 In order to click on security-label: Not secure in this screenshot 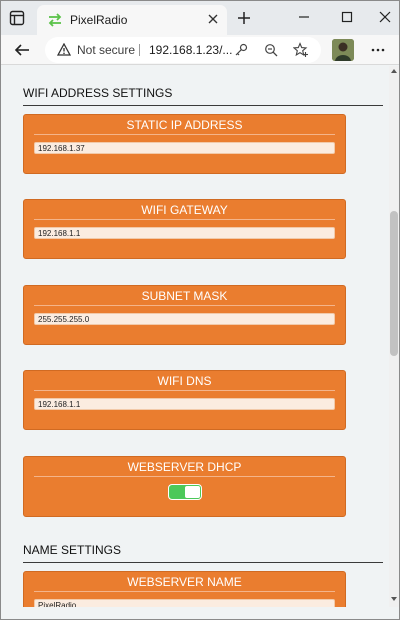, I will do `click(106, 50)`.